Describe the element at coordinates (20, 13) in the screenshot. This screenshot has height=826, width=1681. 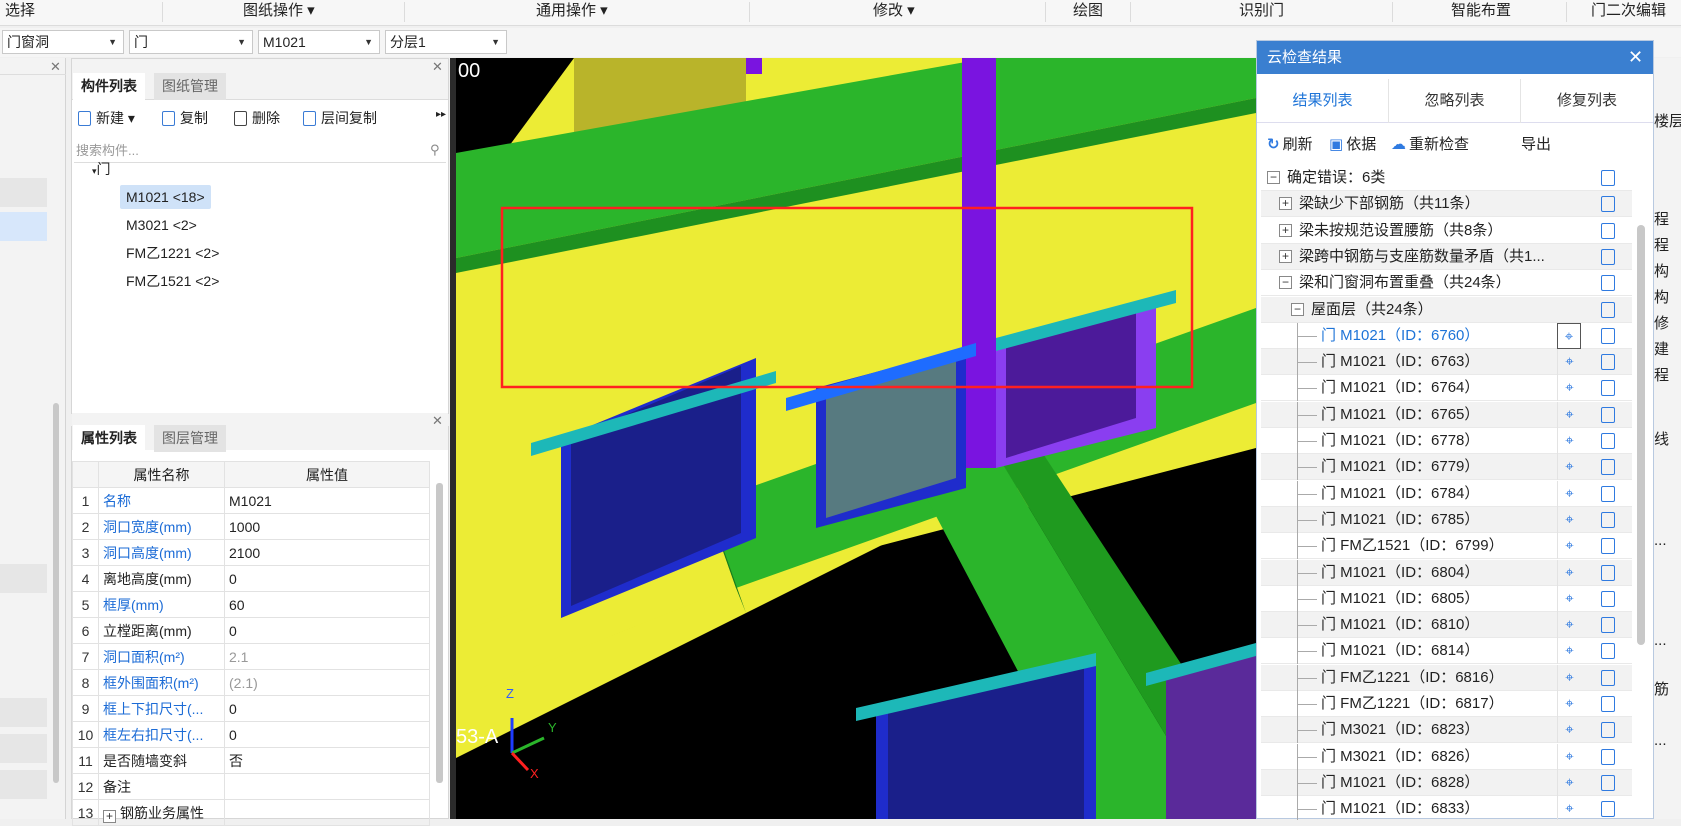
I see `menu-select: 选择` at that location.